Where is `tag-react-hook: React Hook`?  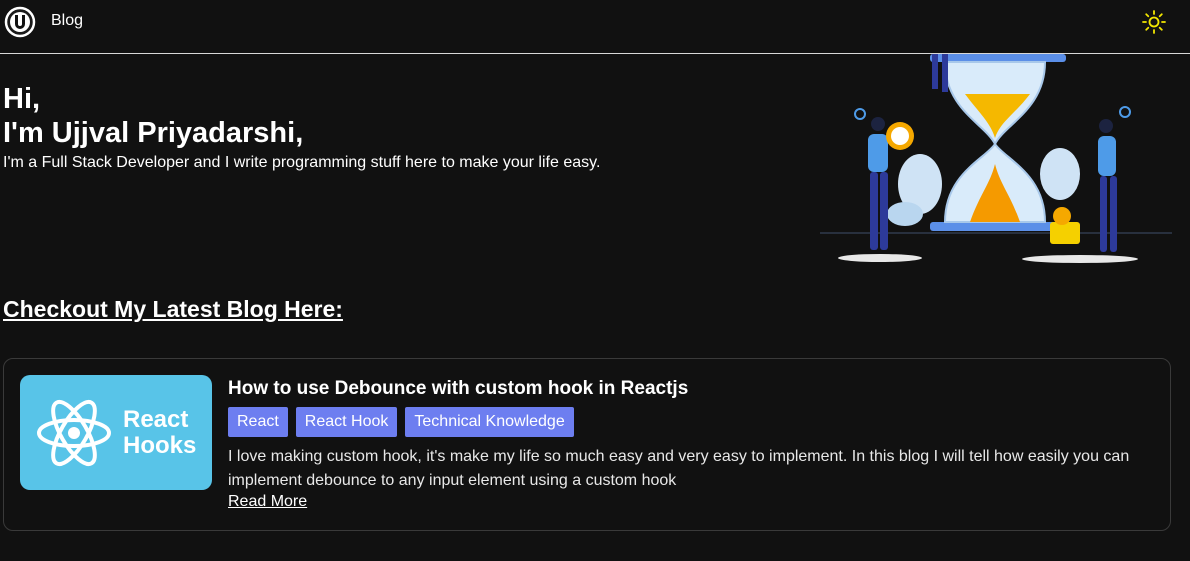
tag-react-hook: React Hook is located at coordinates (346, 422).